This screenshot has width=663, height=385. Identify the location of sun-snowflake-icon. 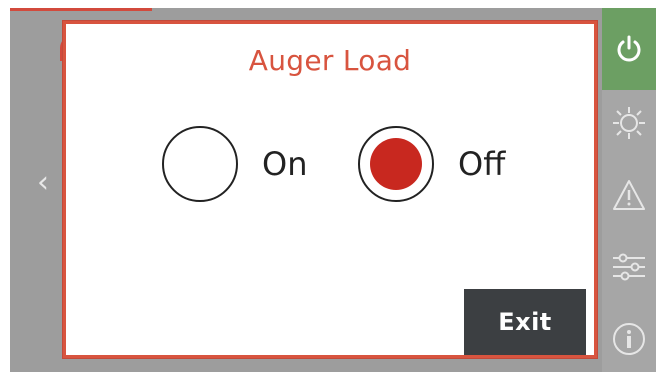
(629, 123).